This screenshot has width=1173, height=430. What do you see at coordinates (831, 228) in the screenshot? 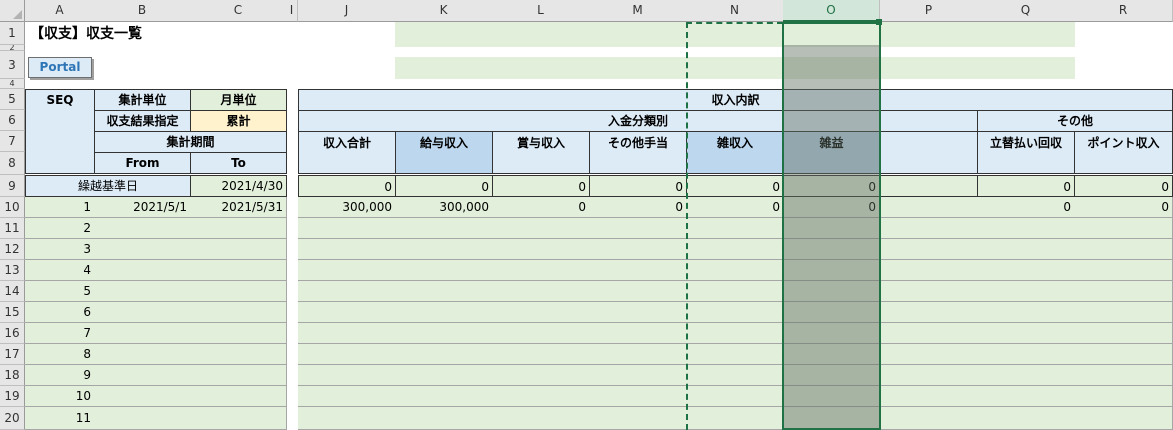
I see `income-cell-r11-c5` at bounding box center [831, 228].